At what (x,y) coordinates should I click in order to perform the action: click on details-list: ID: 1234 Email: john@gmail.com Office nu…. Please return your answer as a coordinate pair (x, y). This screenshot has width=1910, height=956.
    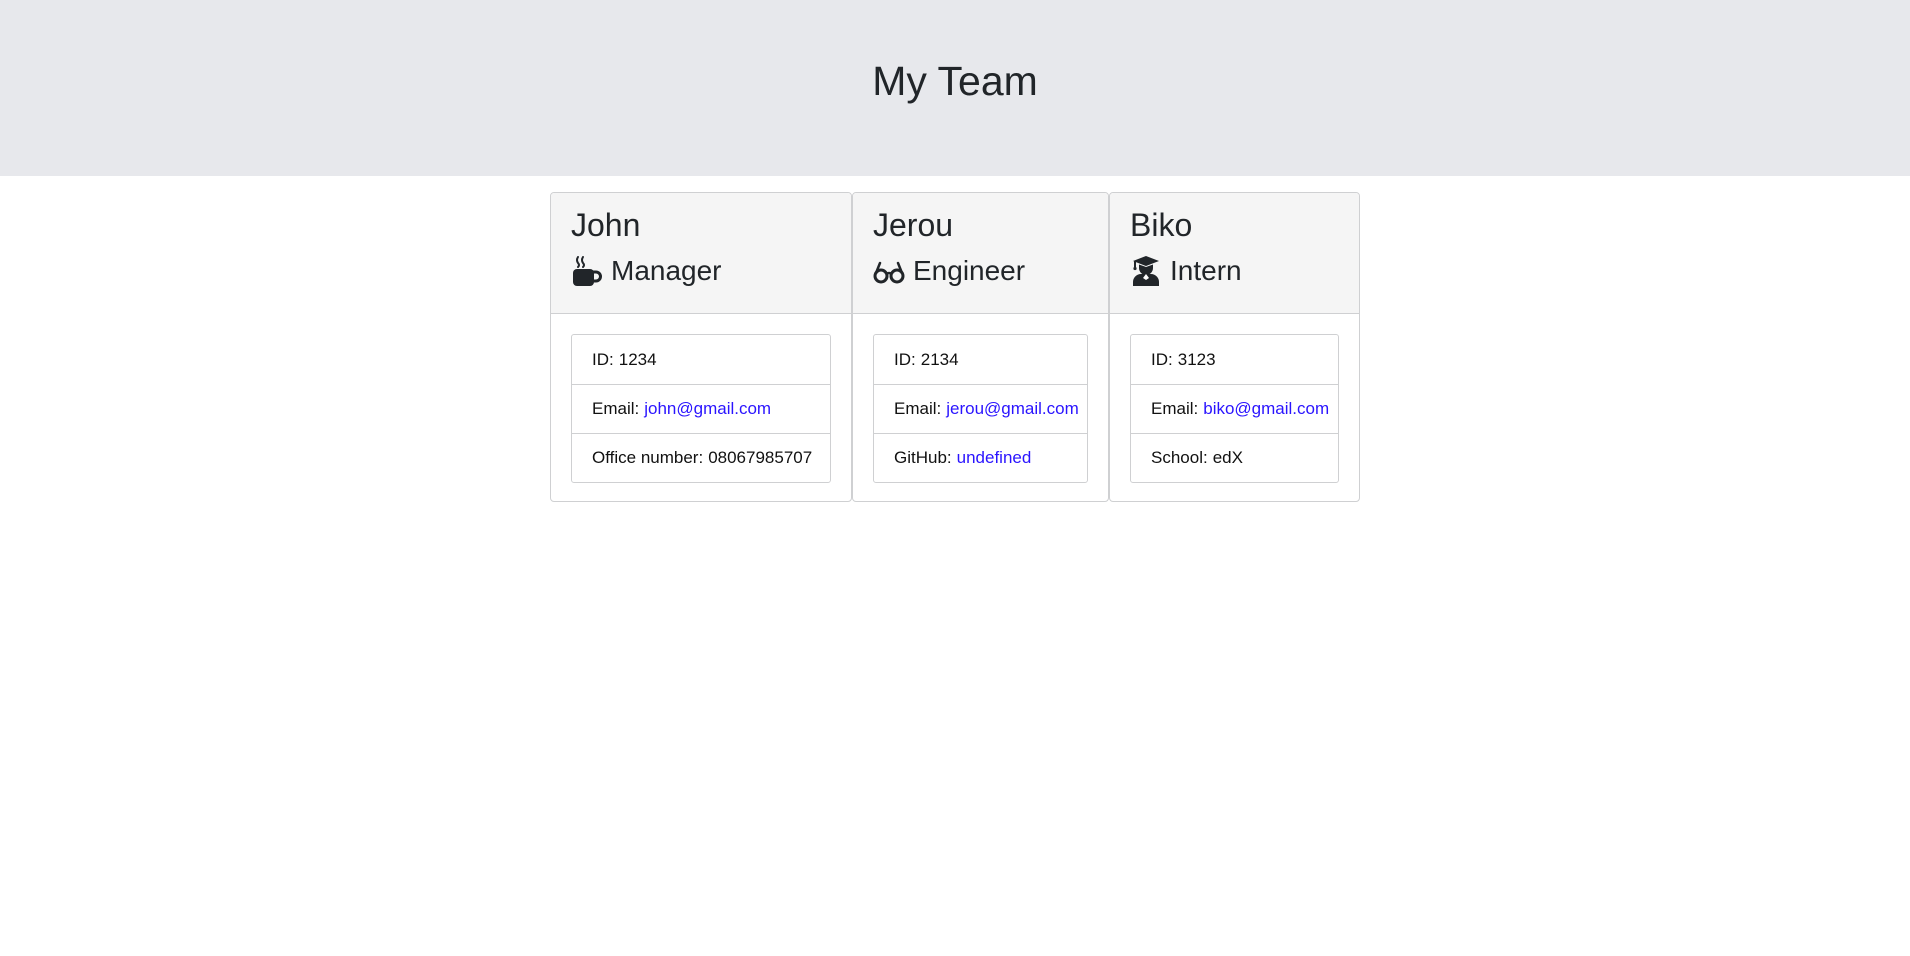
    Looking at the image, I should click on (701, 408).